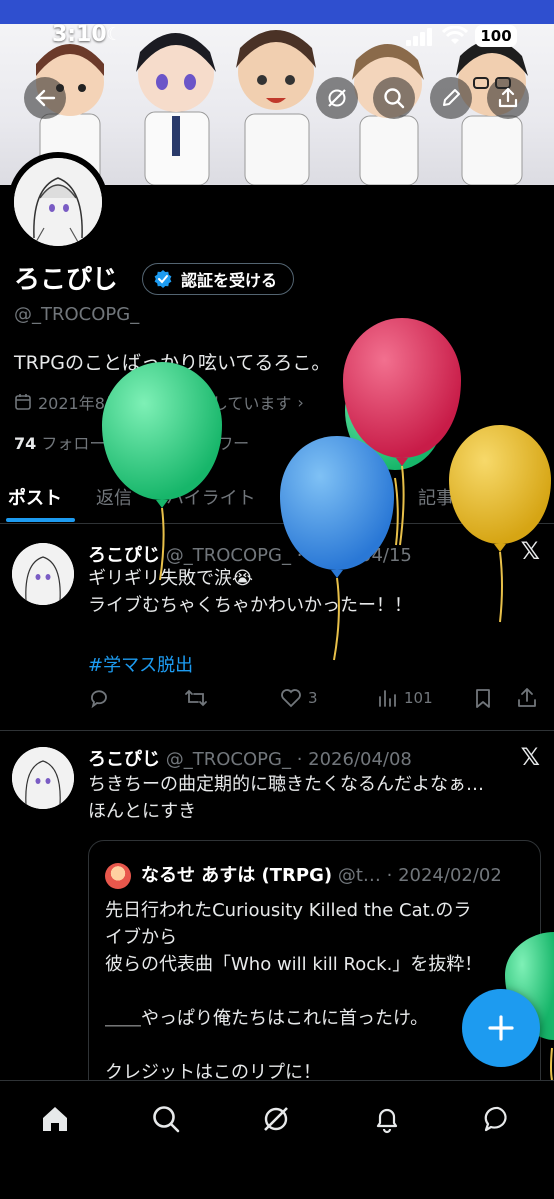 This screenshot has height=1199, width=554. What do you see at coordinates (40, 520) in the screenshot?
I see `active-tab-indicator` at bounding box center [40, 520].